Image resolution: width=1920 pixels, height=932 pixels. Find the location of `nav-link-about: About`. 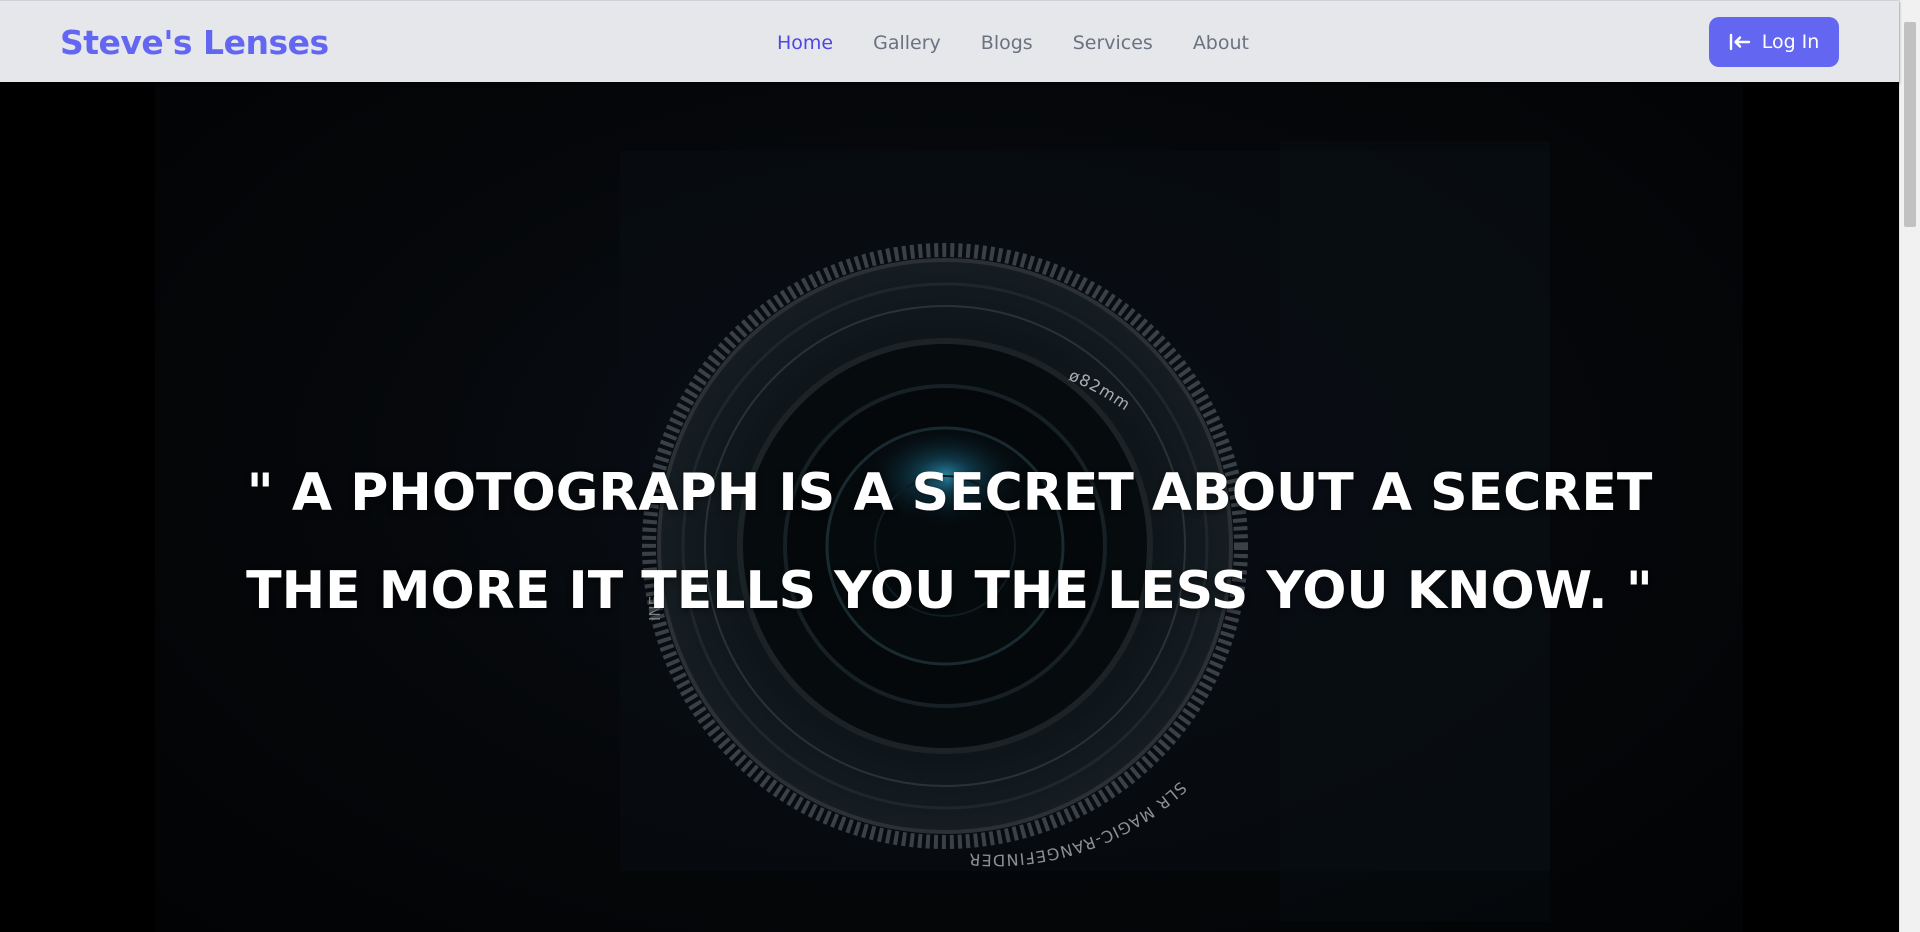

nav-link-about: About is located at coordinates (1221, 43).